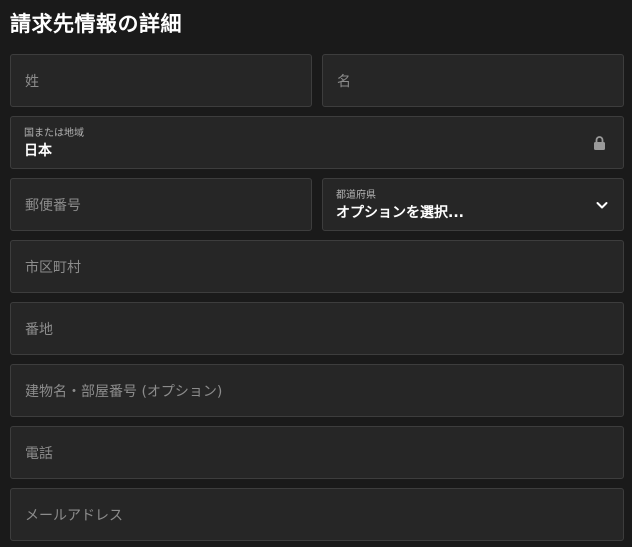  What do you see at coordinates (473, 80) in the screenshot?
I see `first-name-field: 名` at bounding box center [473, 80].